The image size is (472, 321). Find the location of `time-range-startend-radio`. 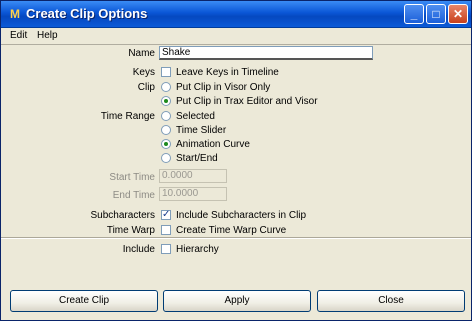

time-range-startend-radio is located at coordinates (166, 158).